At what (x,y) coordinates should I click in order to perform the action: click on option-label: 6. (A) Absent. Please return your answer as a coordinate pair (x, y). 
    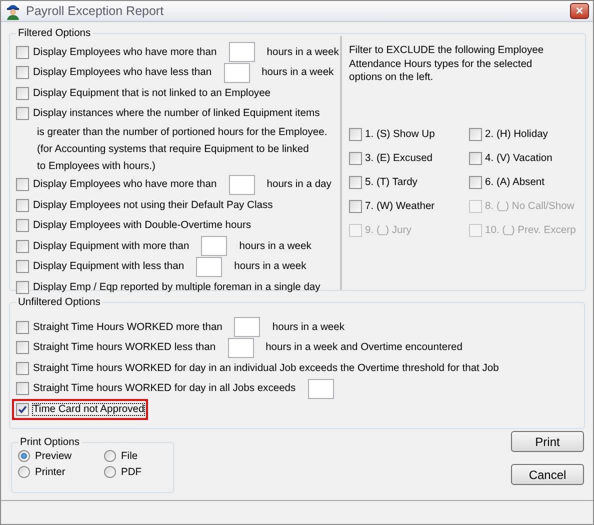
    Looking at the image, I should click on (515, 182).